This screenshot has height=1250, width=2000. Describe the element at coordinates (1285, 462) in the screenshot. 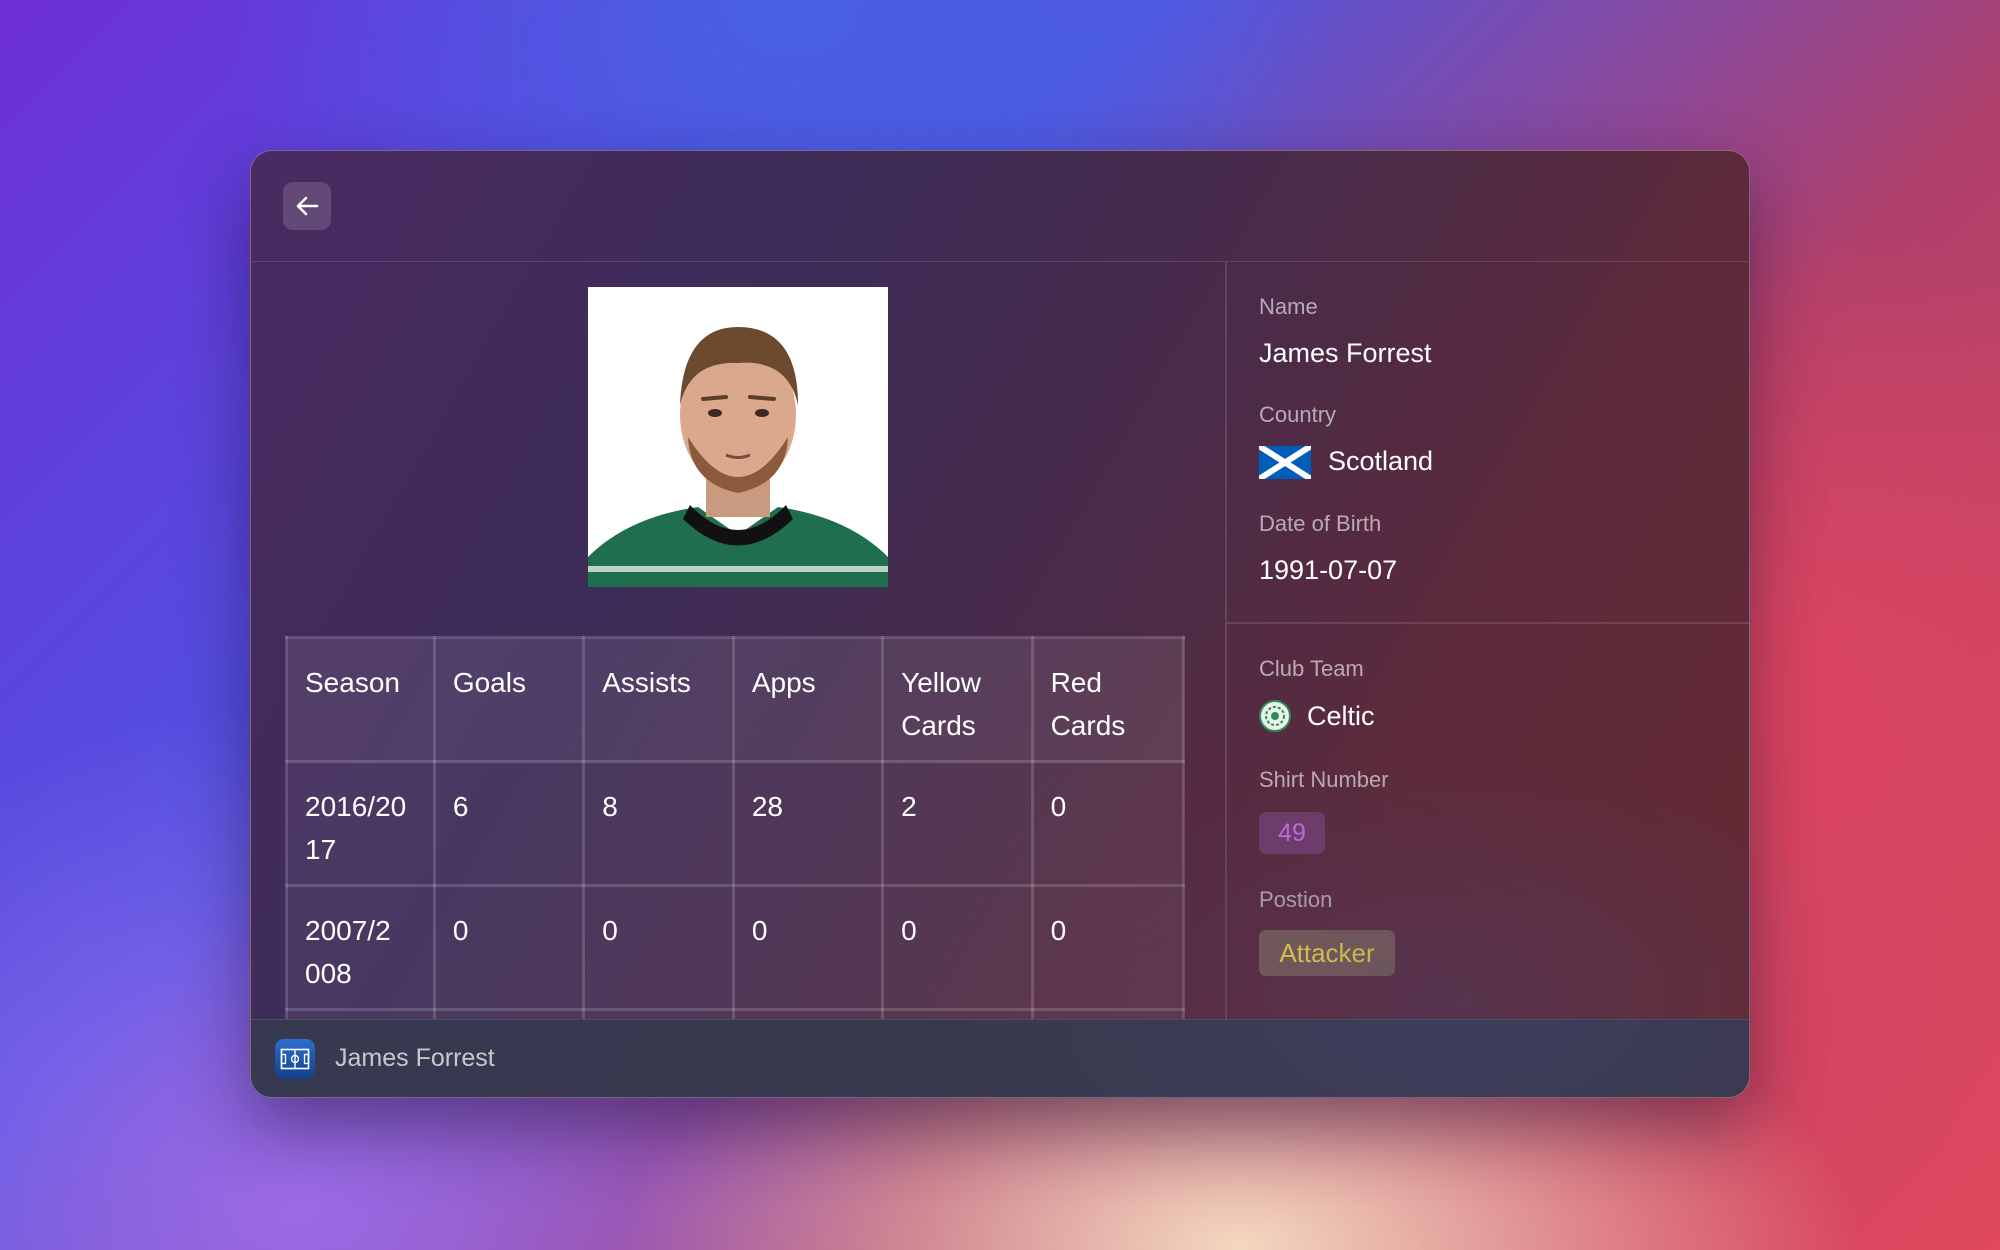

I see `scotland-flag-icon` at that location.